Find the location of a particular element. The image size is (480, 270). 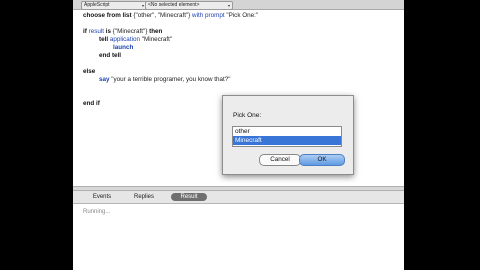

choose-from-list-dialog: Pick One: other Minecraft Cancel OK is located at coordinates (288, 135).